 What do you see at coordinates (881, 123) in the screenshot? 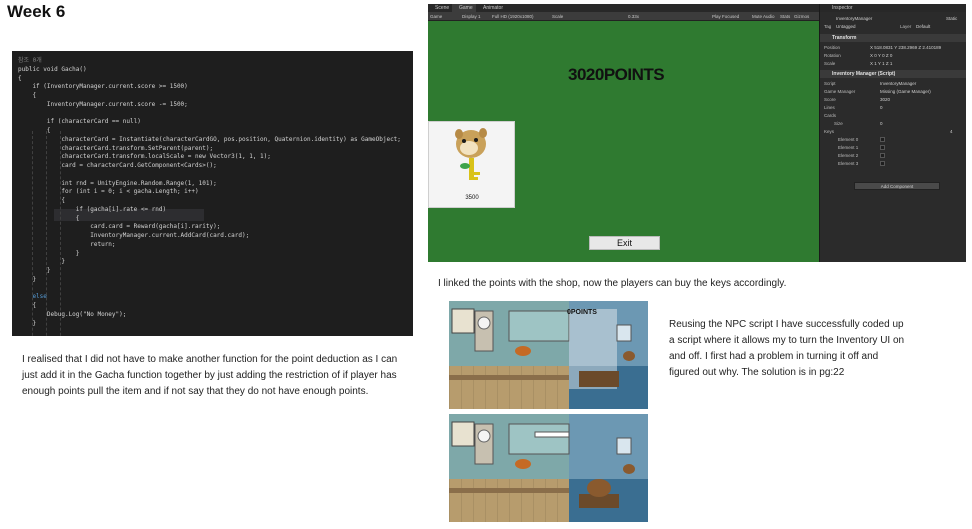
I see `cards-size-field: 0` at bounding box center [881, 123].